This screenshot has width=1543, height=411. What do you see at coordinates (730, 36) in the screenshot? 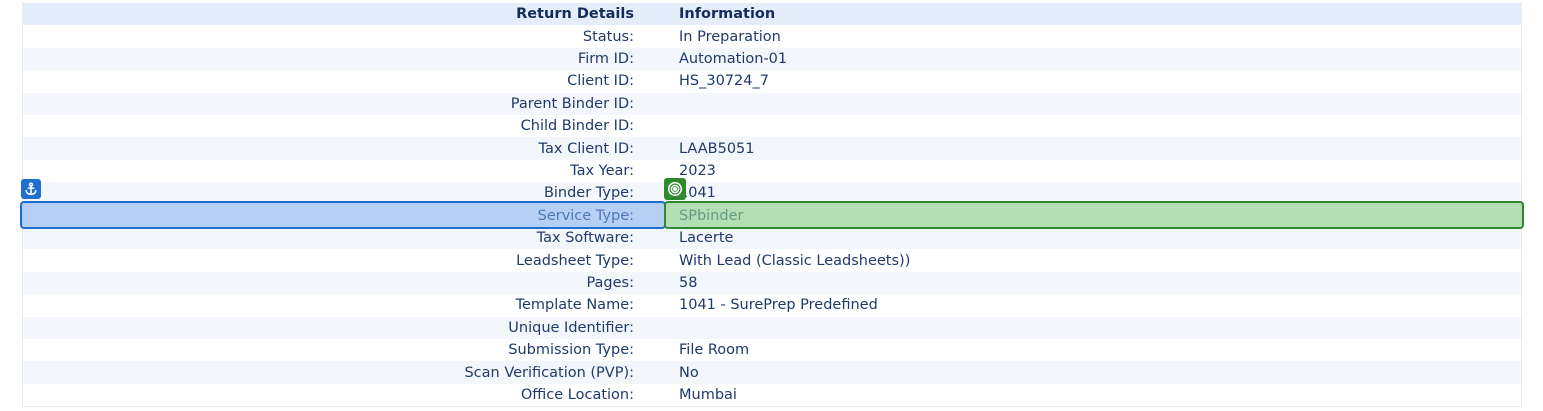
I see `row-value: In Preparation` at bounding box center [730, 36].